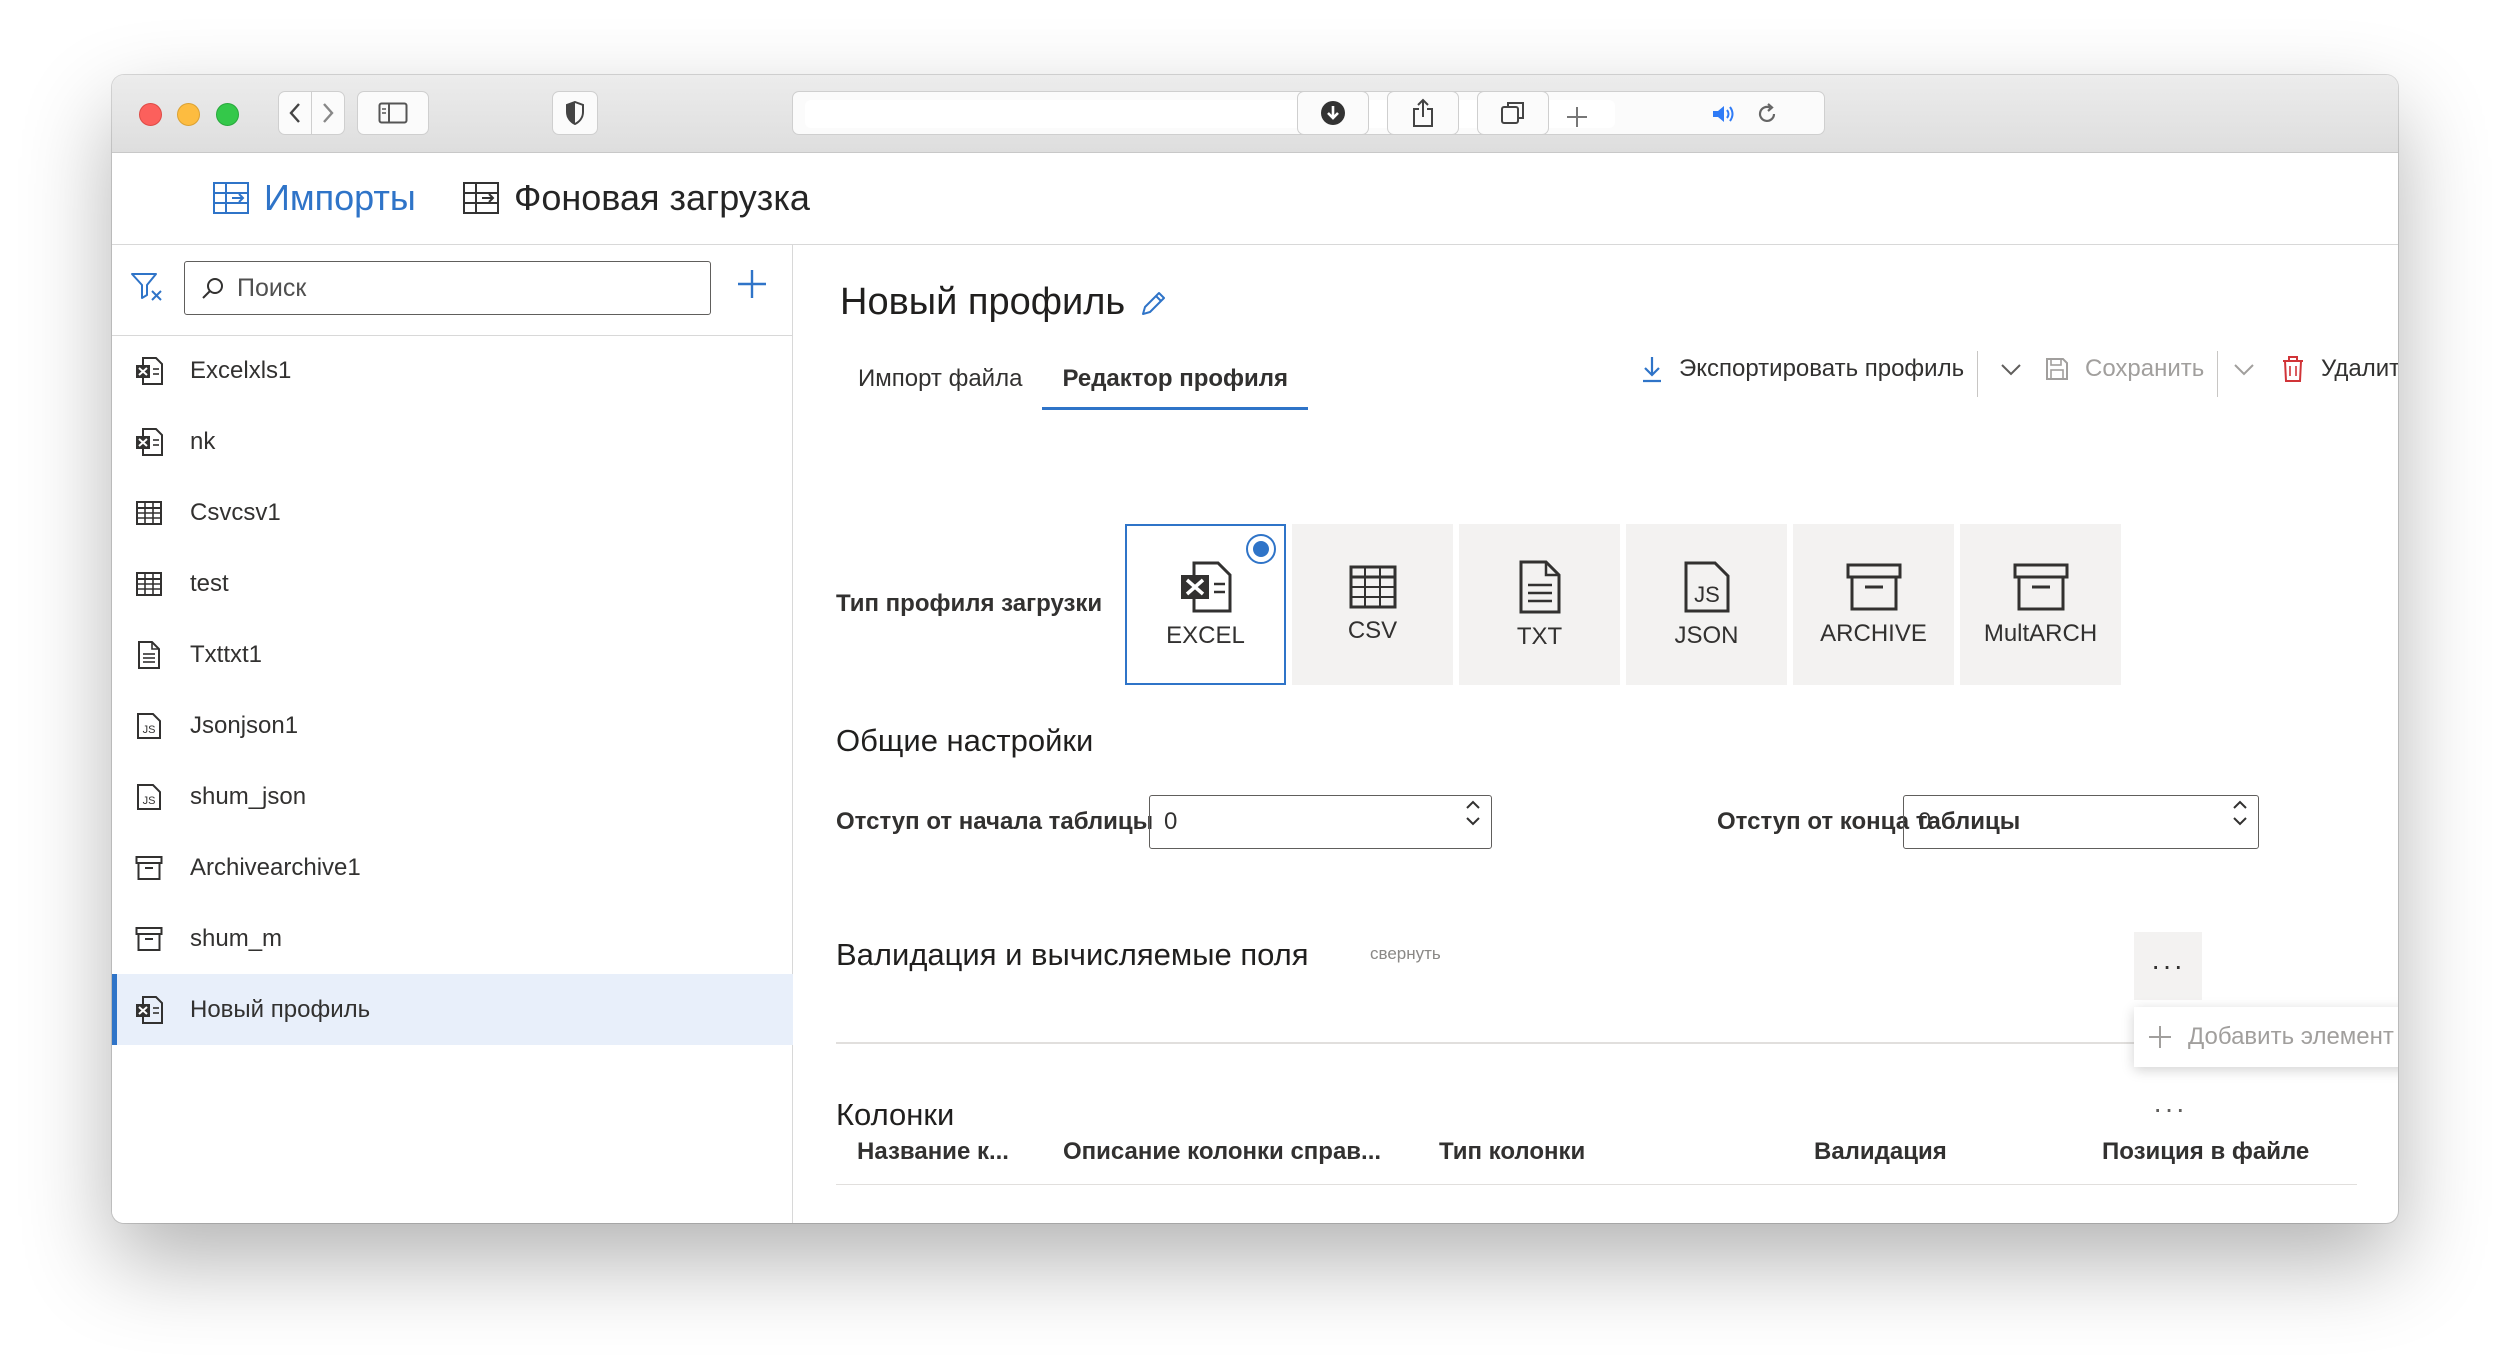 This screenshot has height=1368, width=2500. I want to click on zoom-window-button, so click(227, 114).